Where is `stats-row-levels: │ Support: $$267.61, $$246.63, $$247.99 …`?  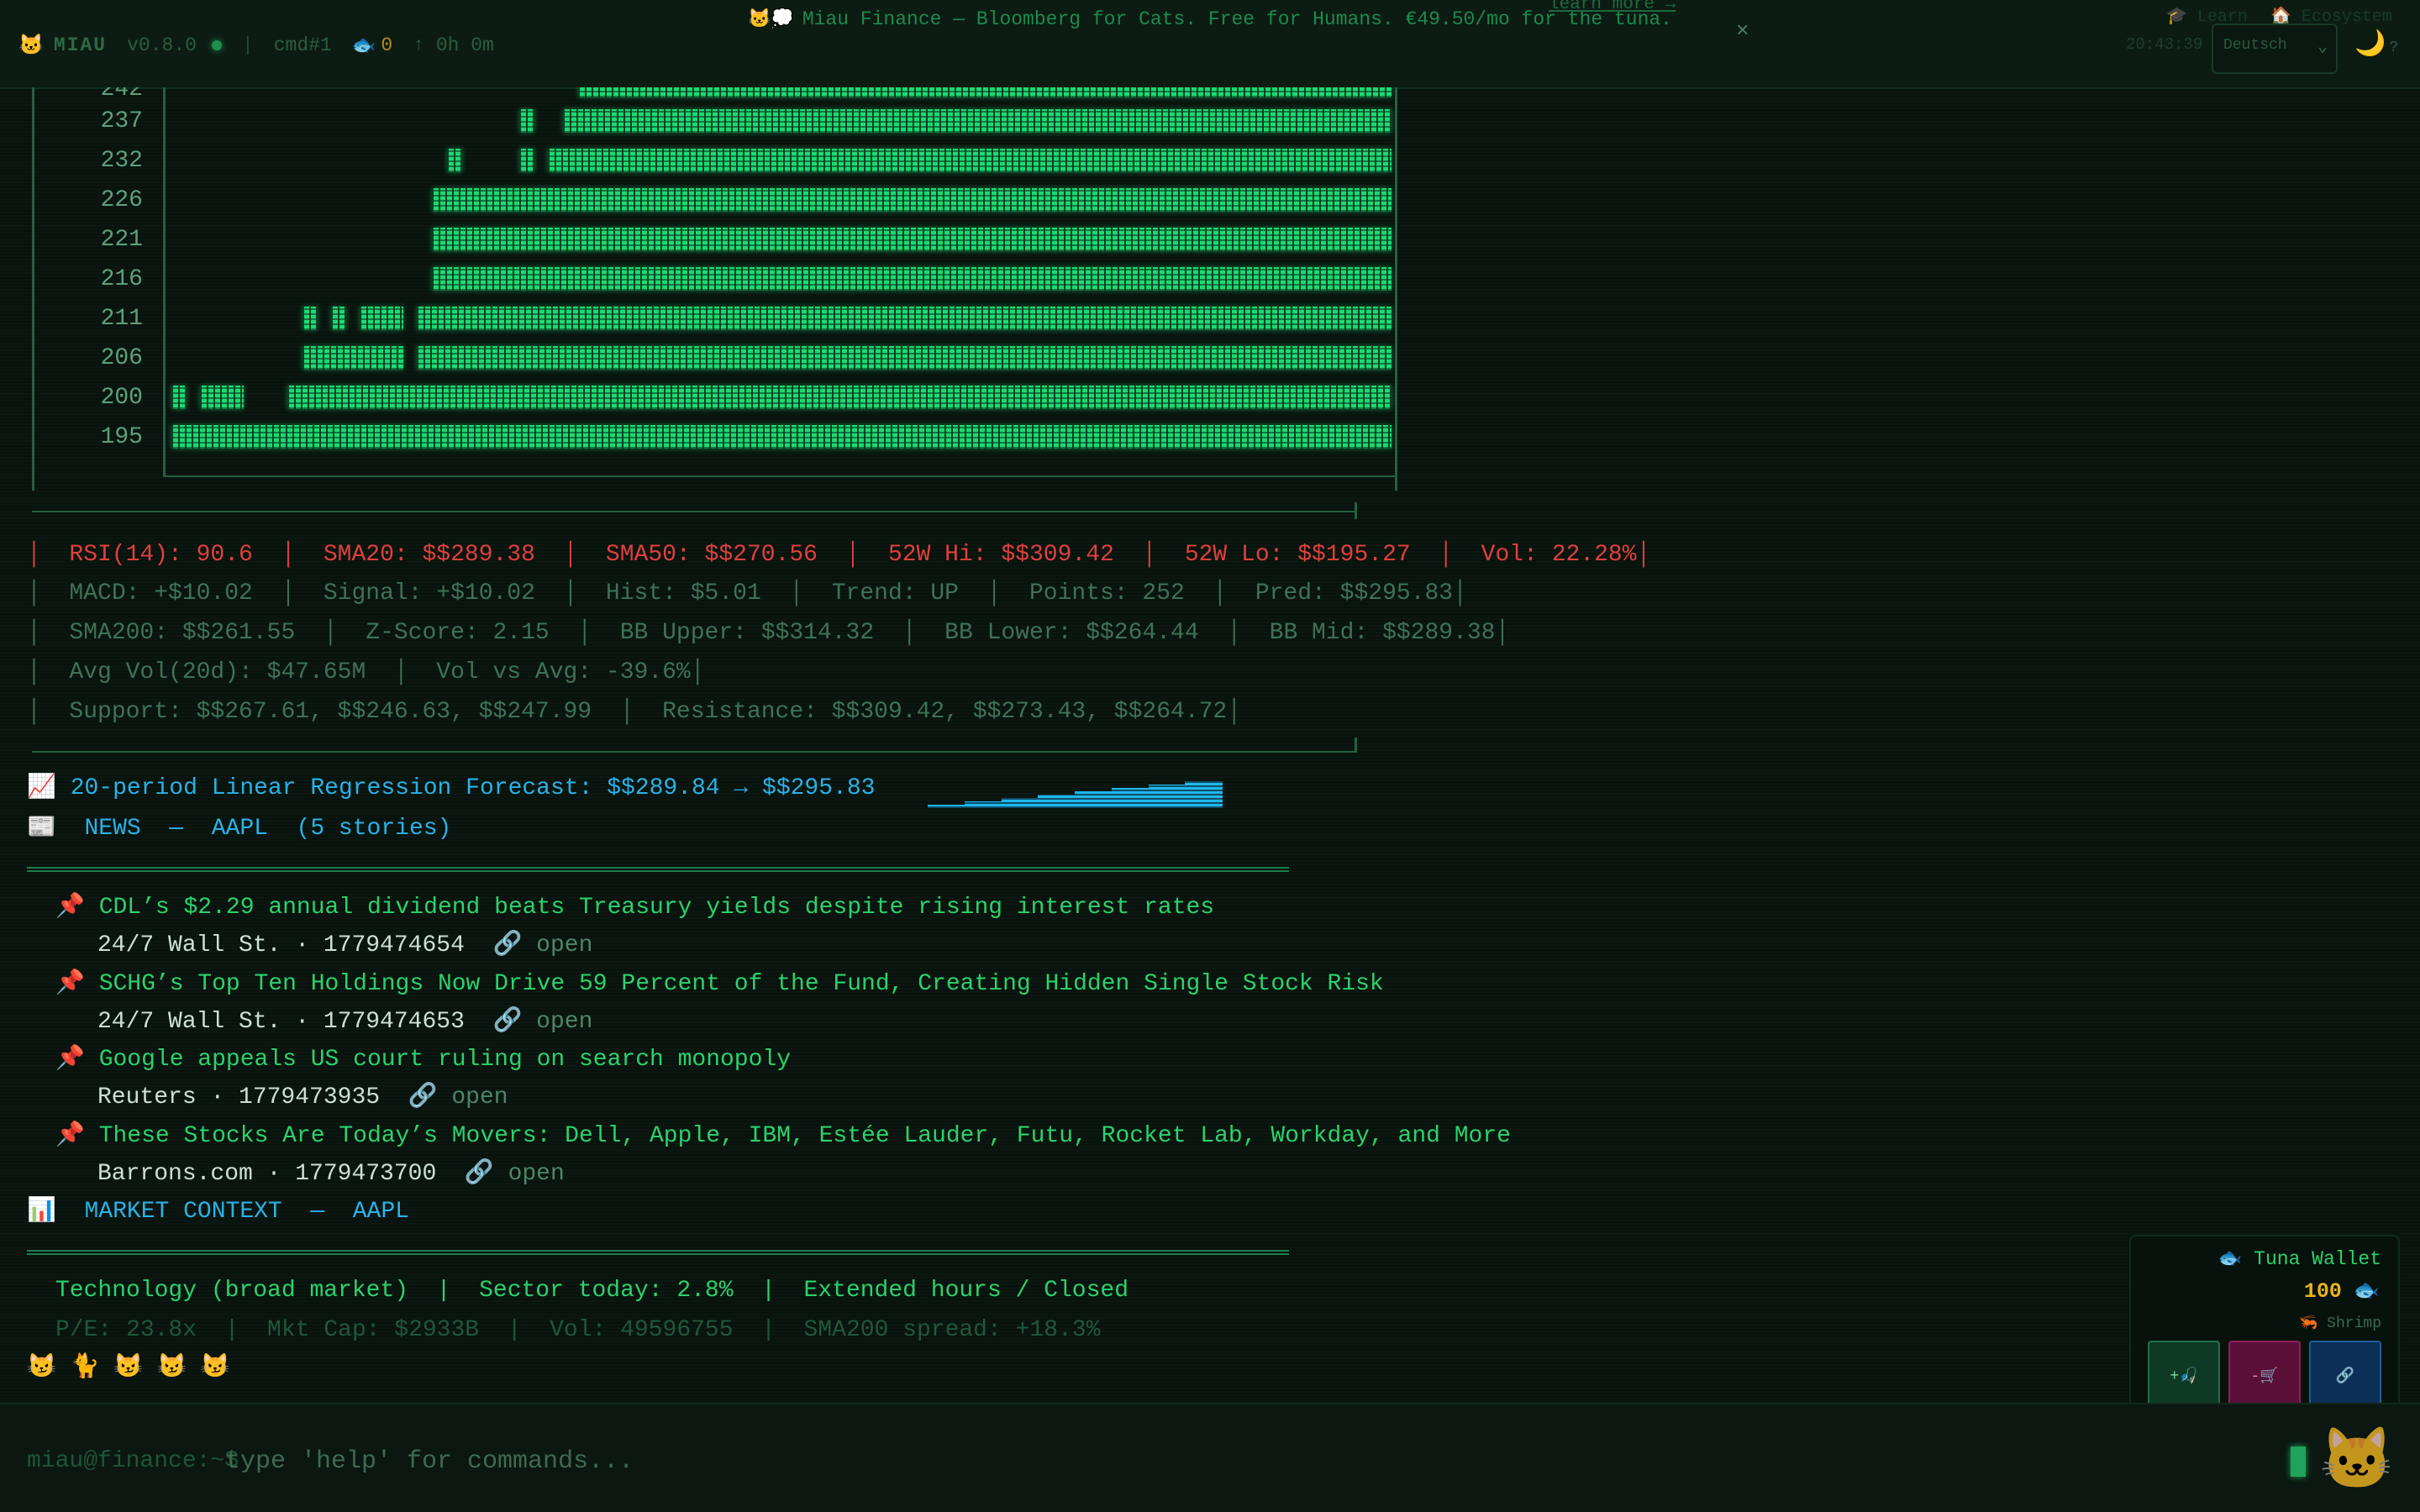 stats-row-levels: │ Support: $$267.61, $$246.63, $$247.99 … is located at coordinates (634, 712).